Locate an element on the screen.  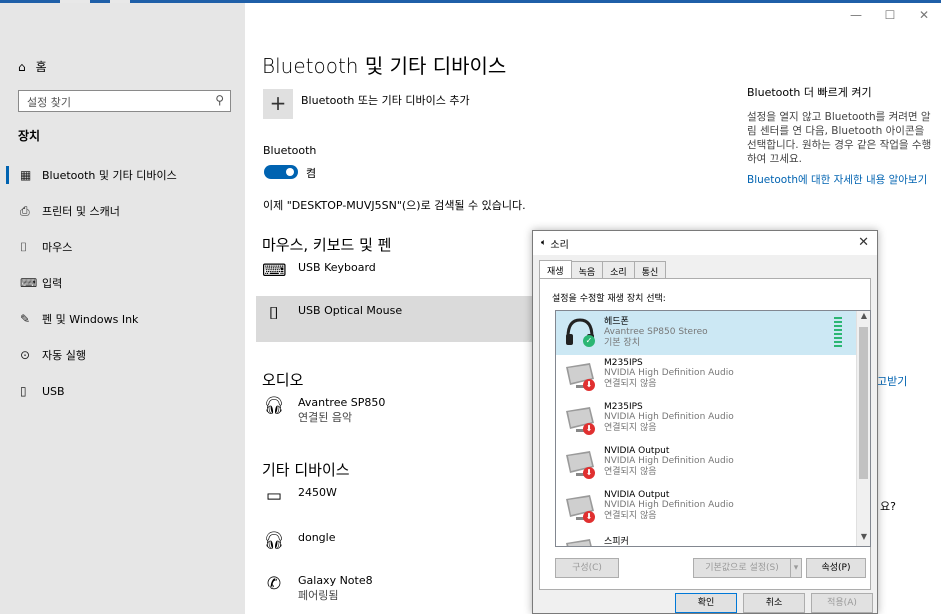
autoplay-icon: ⊙ is located at coordinates (25, 355).